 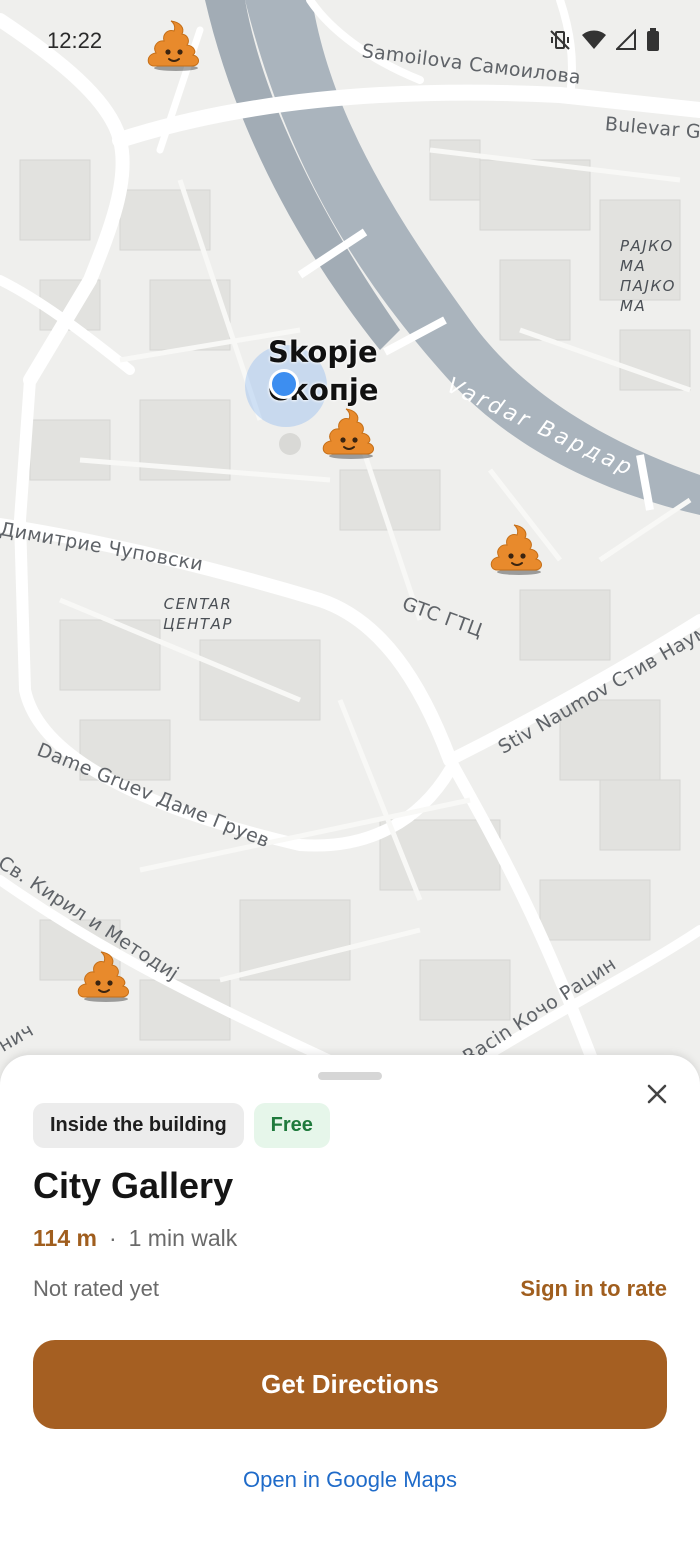 What do you see at coordinates (291, 1125) in the screenshot?
I see `price-chip: Free` at bounding box center [291, 1125].